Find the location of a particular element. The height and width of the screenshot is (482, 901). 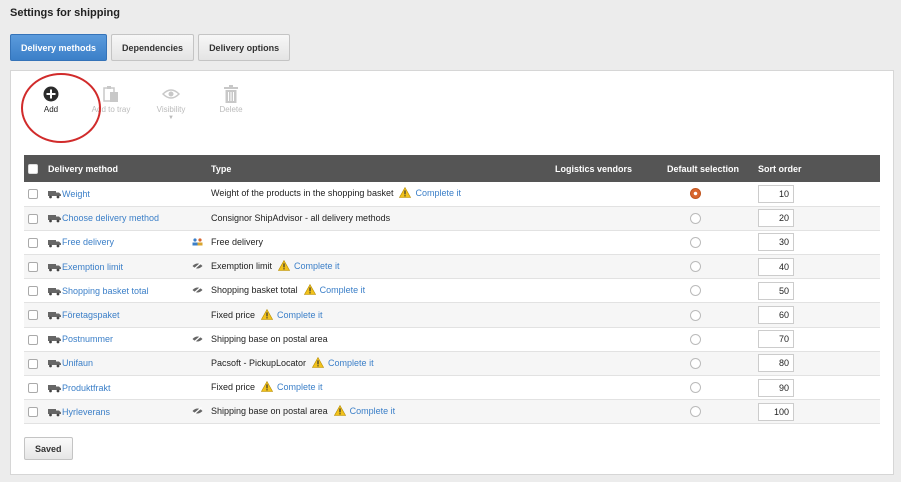

toolbar: Add Add to tray Visibility ▼ Delete is located at coordinates (141, 102).